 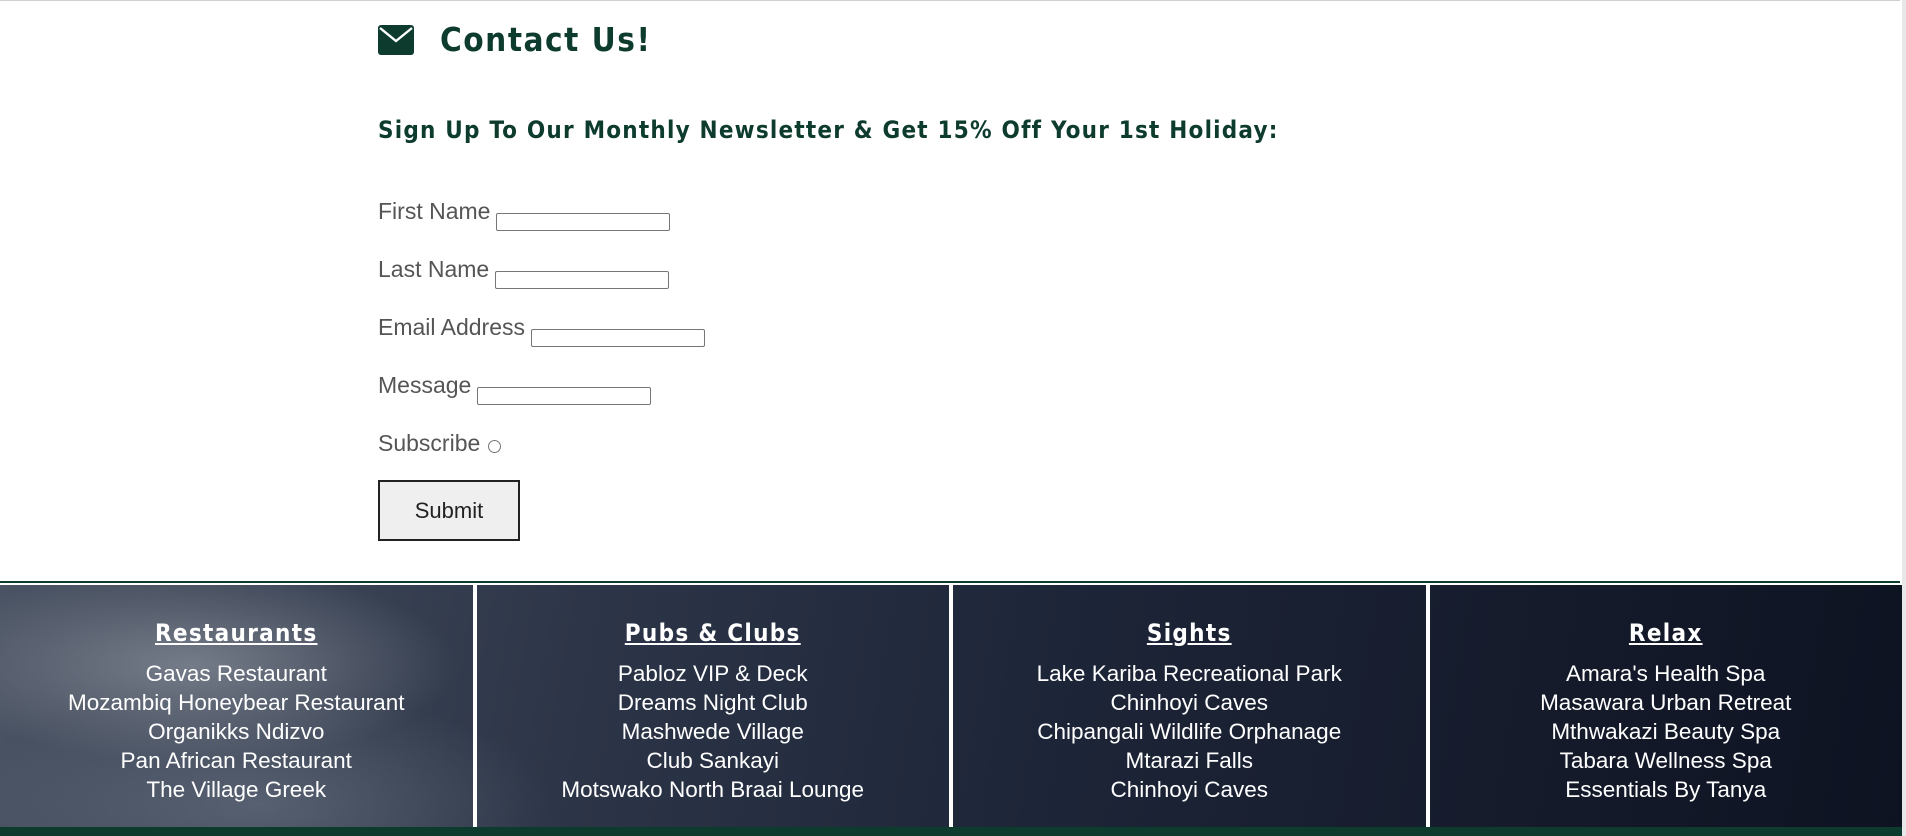 I want to click on message-input, so click(x=564, y=396).